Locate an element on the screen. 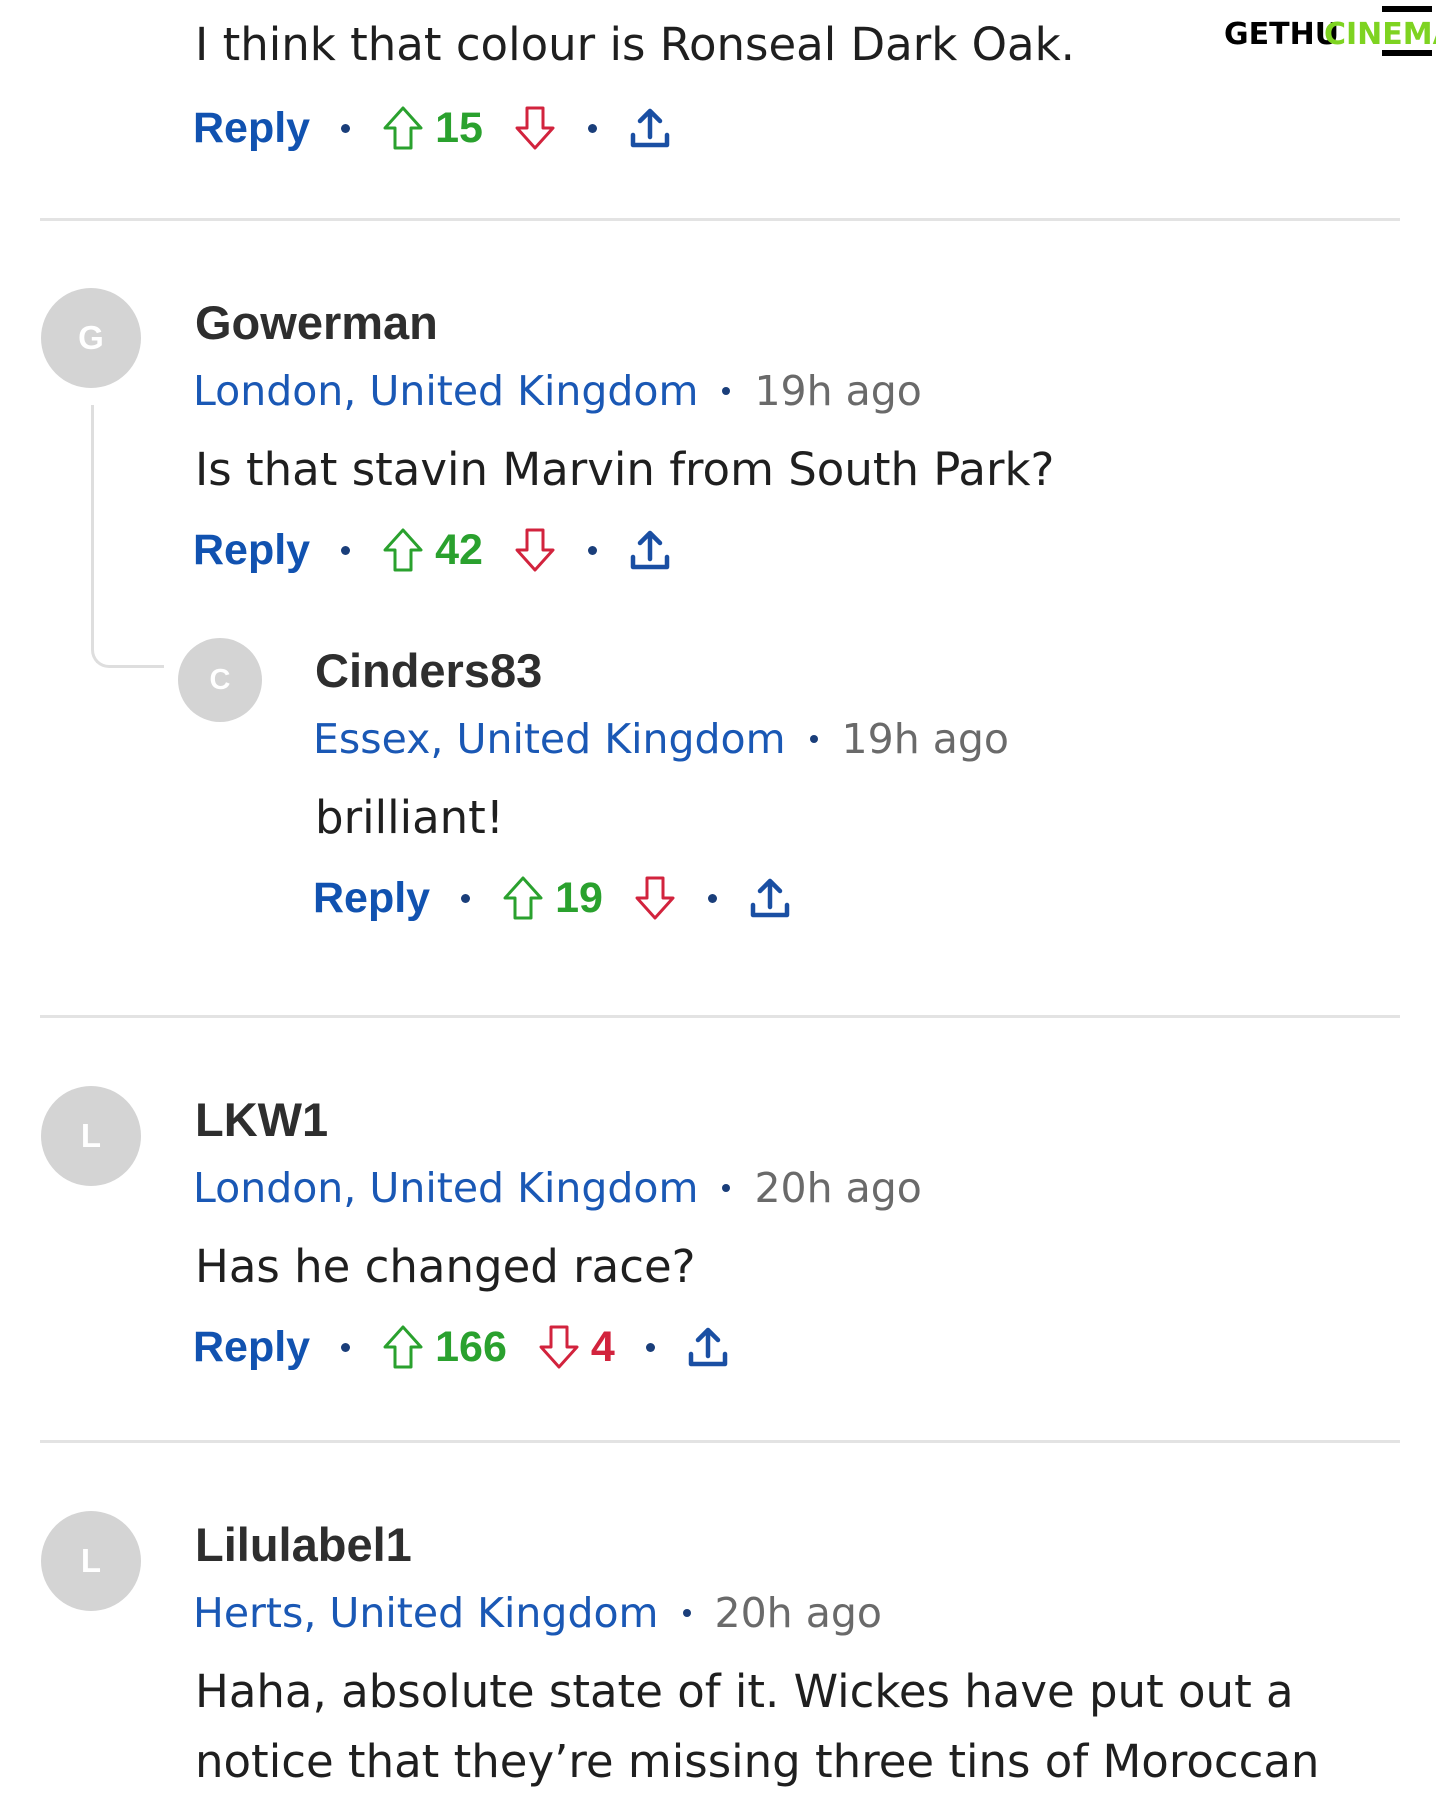  watermark-logo: GETHU CINEMA is located at coordinates (1331, 30).